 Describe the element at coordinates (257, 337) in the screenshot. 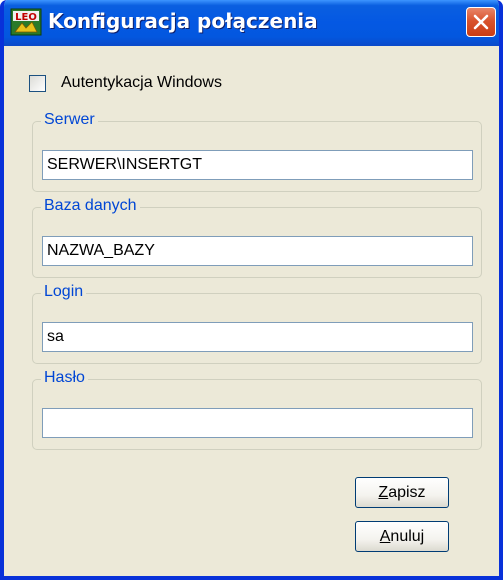

I see `login-input` at that location.